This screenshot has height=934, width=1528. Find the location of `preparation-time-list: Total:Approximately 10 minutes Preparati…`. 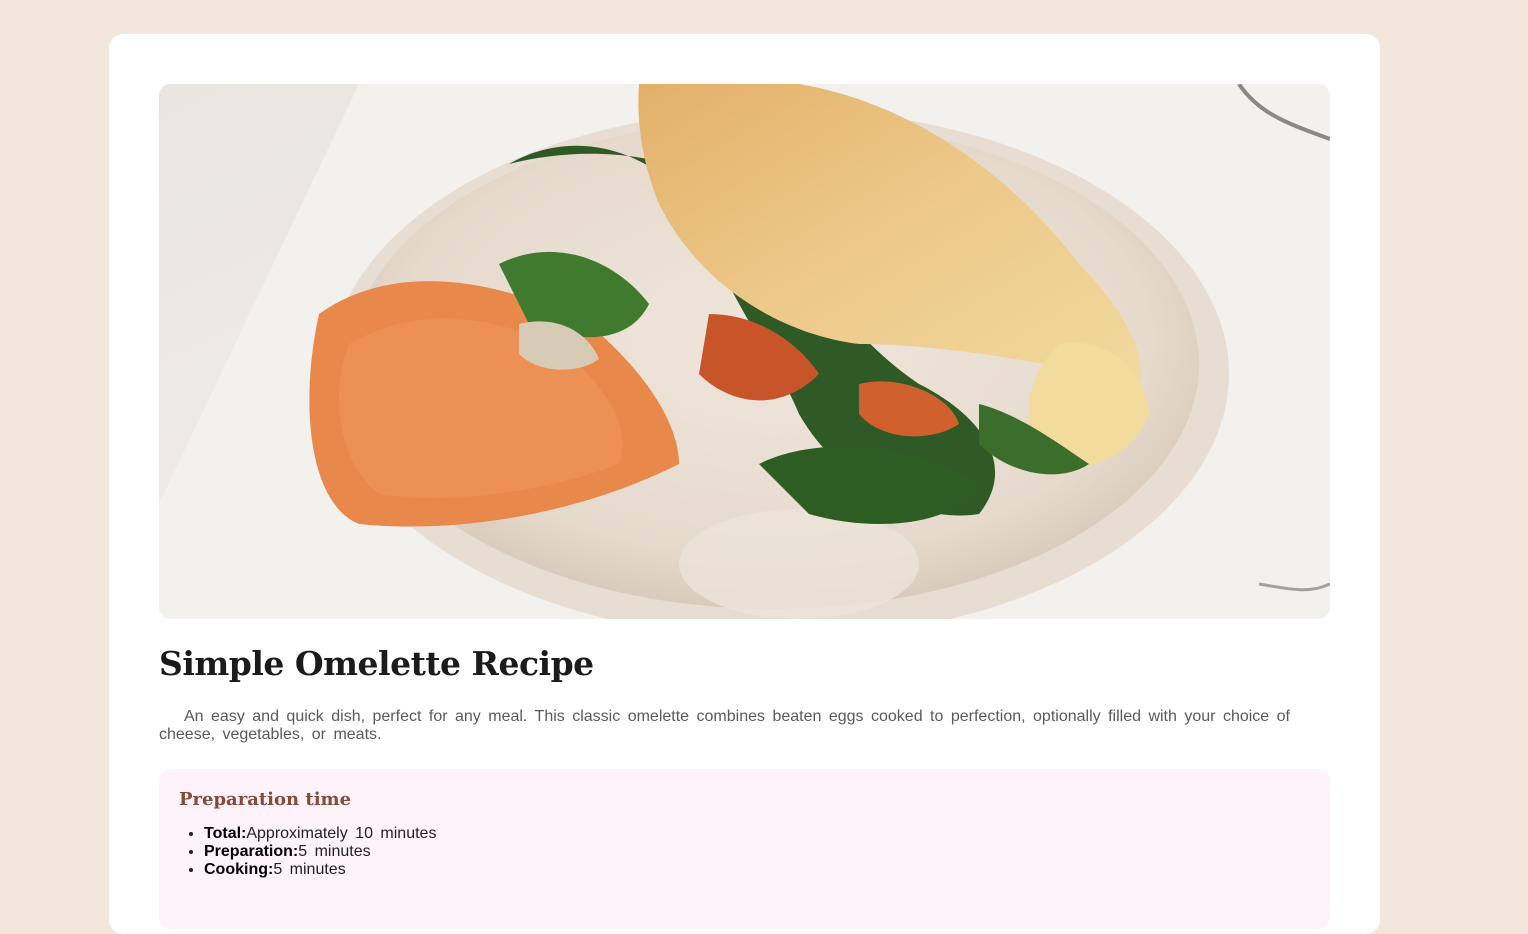

preparation-time-list: Total:Approximately 10 minutes Preparati… is located at coordinates (307, 852).